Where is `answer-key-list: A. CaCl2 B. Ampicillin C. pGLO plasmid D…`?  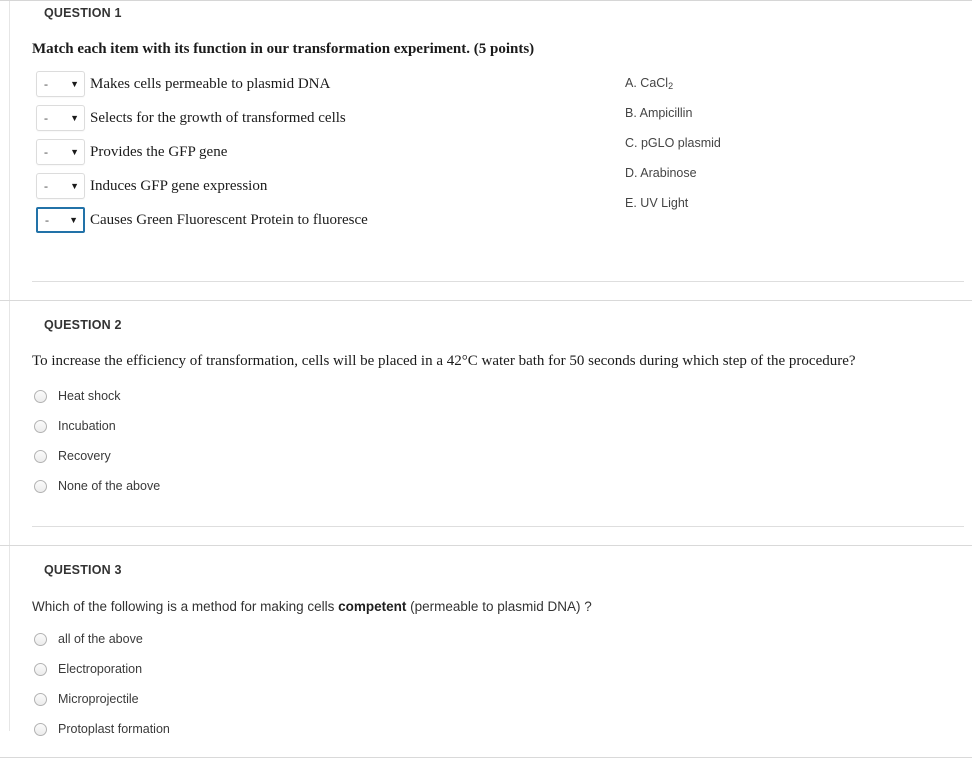
answer-key-list: A. CaCl2 B. Ampicillin C. pGLO plasmid D… is located at coordinates (750, 143).